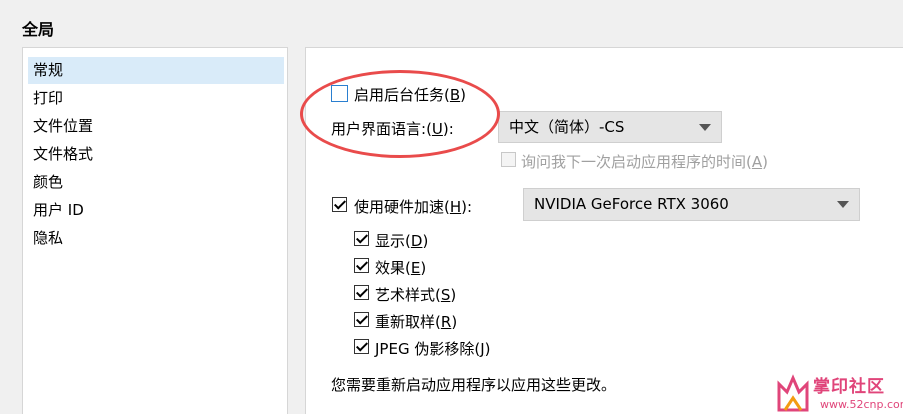 This screenshot has height=414, width=903. Describe the element at coordinates (339, 204) in the screenshot. I see `hw-accel-checkbox` at that location.